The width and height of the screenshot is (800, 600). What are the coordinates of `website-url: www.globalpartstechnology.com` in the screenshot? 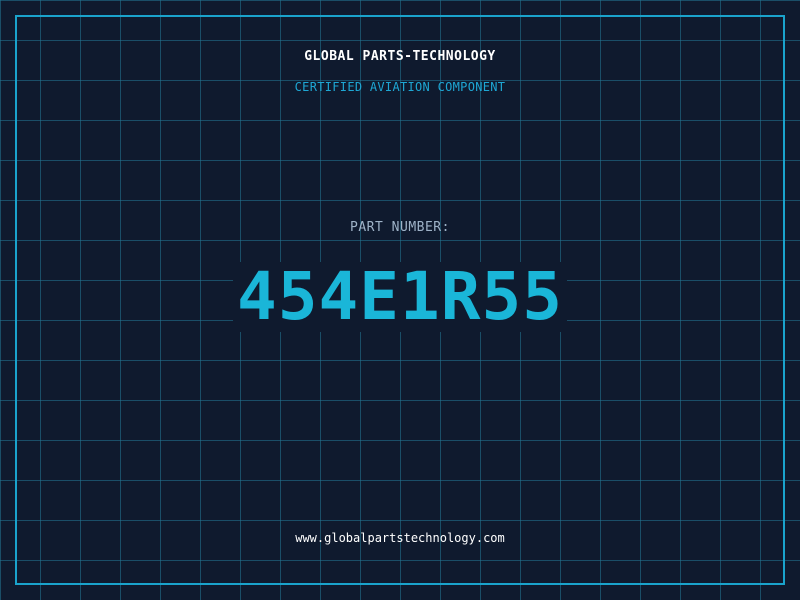 It's located at (400, 538).